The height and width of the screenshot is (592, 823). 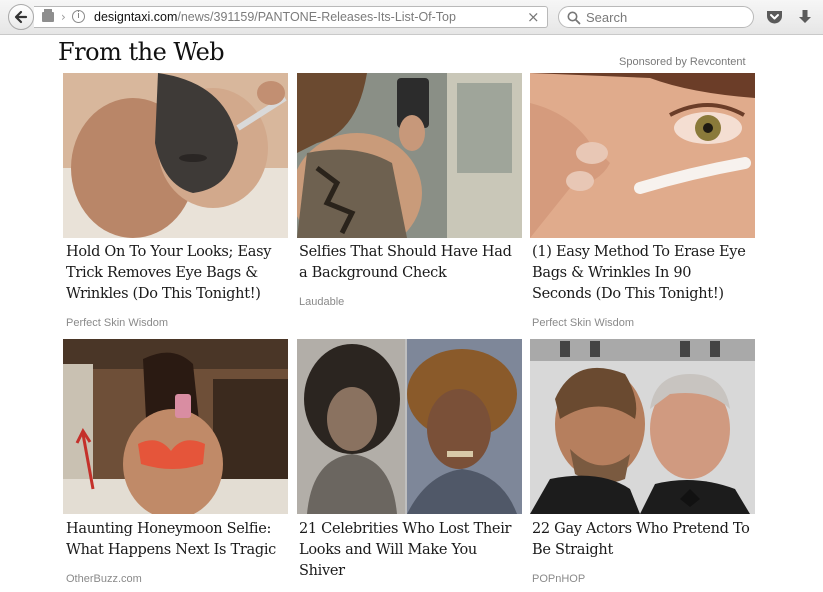 What do you see at coordinates (774, 16) in the screenshot?
I see `pocket-icon` at bounding box center [774, 16].